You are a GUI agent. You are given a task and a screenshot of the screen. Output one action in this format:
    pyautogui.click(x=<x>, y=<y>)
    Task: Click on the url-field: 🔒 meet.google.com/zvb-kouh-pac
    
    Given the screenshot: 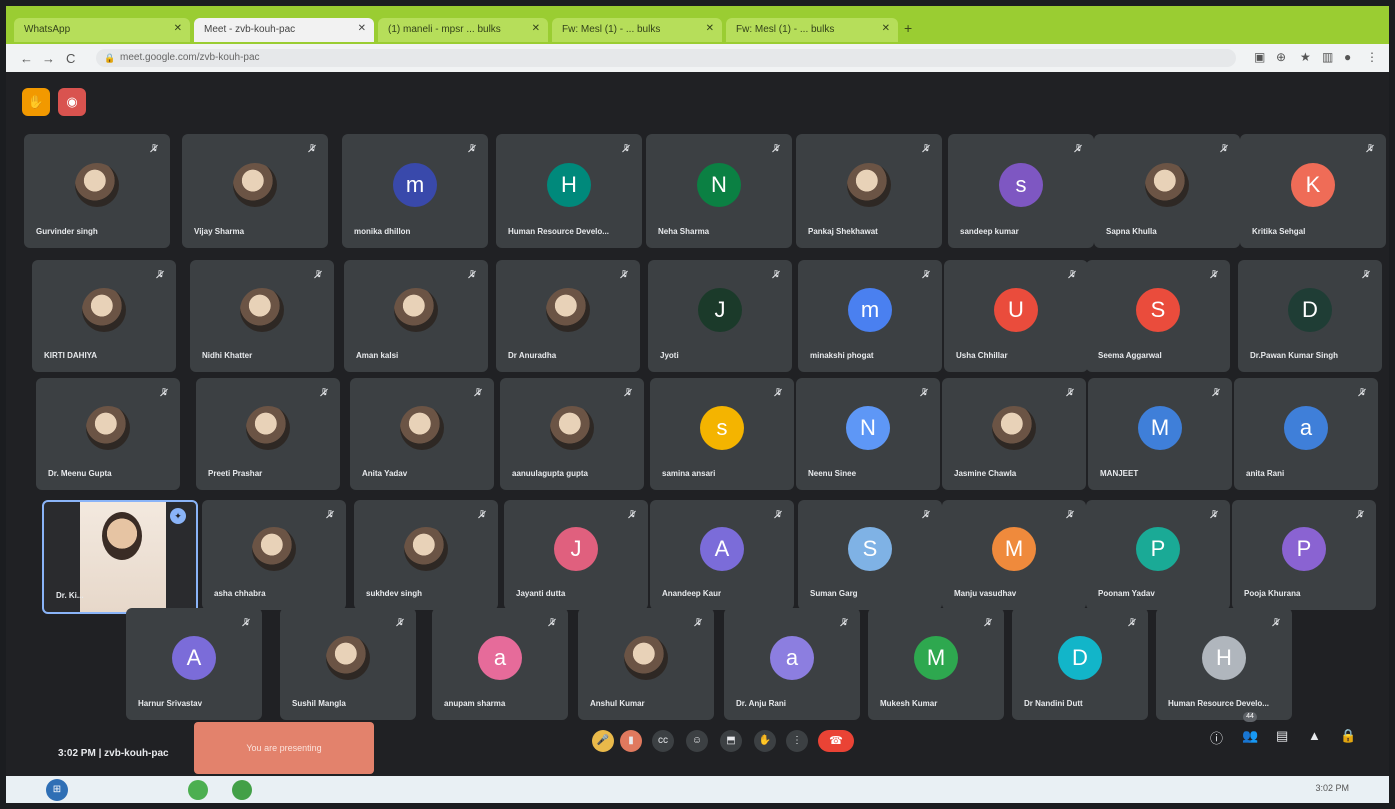 What is the action you would take?
    pyautogui.click(x=666, y=58)
    